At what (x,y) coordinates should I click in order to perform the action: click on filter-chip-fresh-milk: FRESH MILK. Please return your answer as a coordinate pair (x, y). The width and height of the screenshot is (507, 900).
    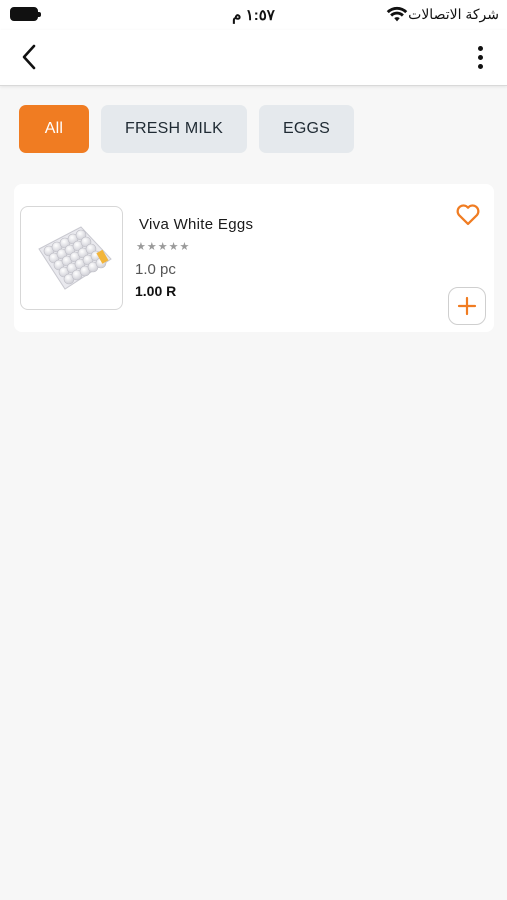
    Looking at the image, I should click on (174, 129).